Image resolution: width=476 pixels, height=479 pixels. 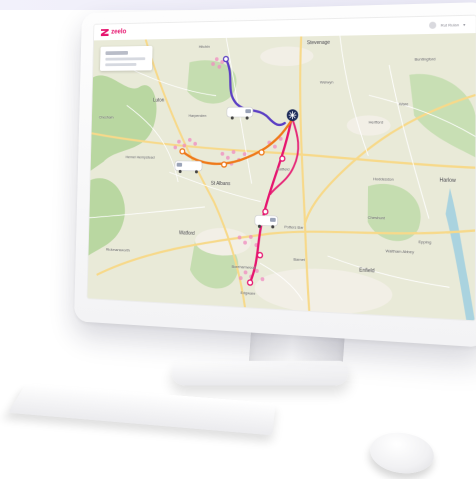 I want to click on town-label: Stevenage, so click(x=318, y=43).